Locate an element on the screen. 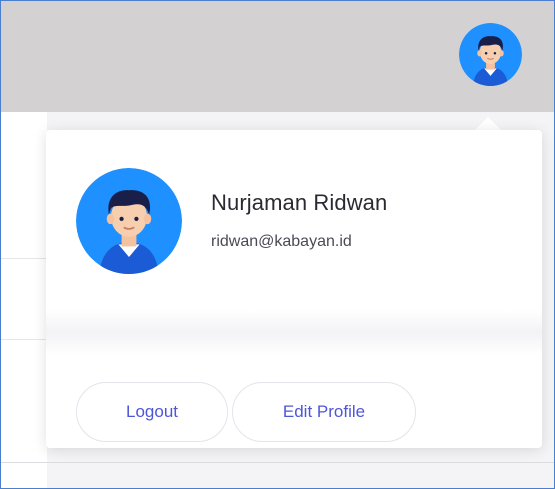 This screenshot has width=555, height=489. logout-button: Logout is located at coordinates (152, 412).